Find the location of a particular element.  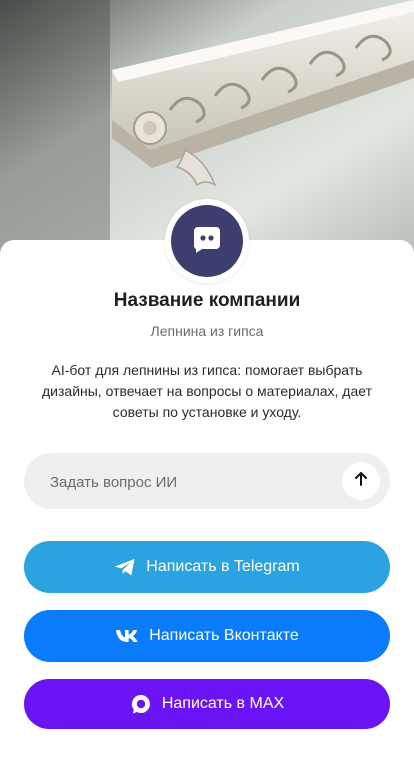

max-button-label: Написать в MAX is located at coordinates (223, 703).